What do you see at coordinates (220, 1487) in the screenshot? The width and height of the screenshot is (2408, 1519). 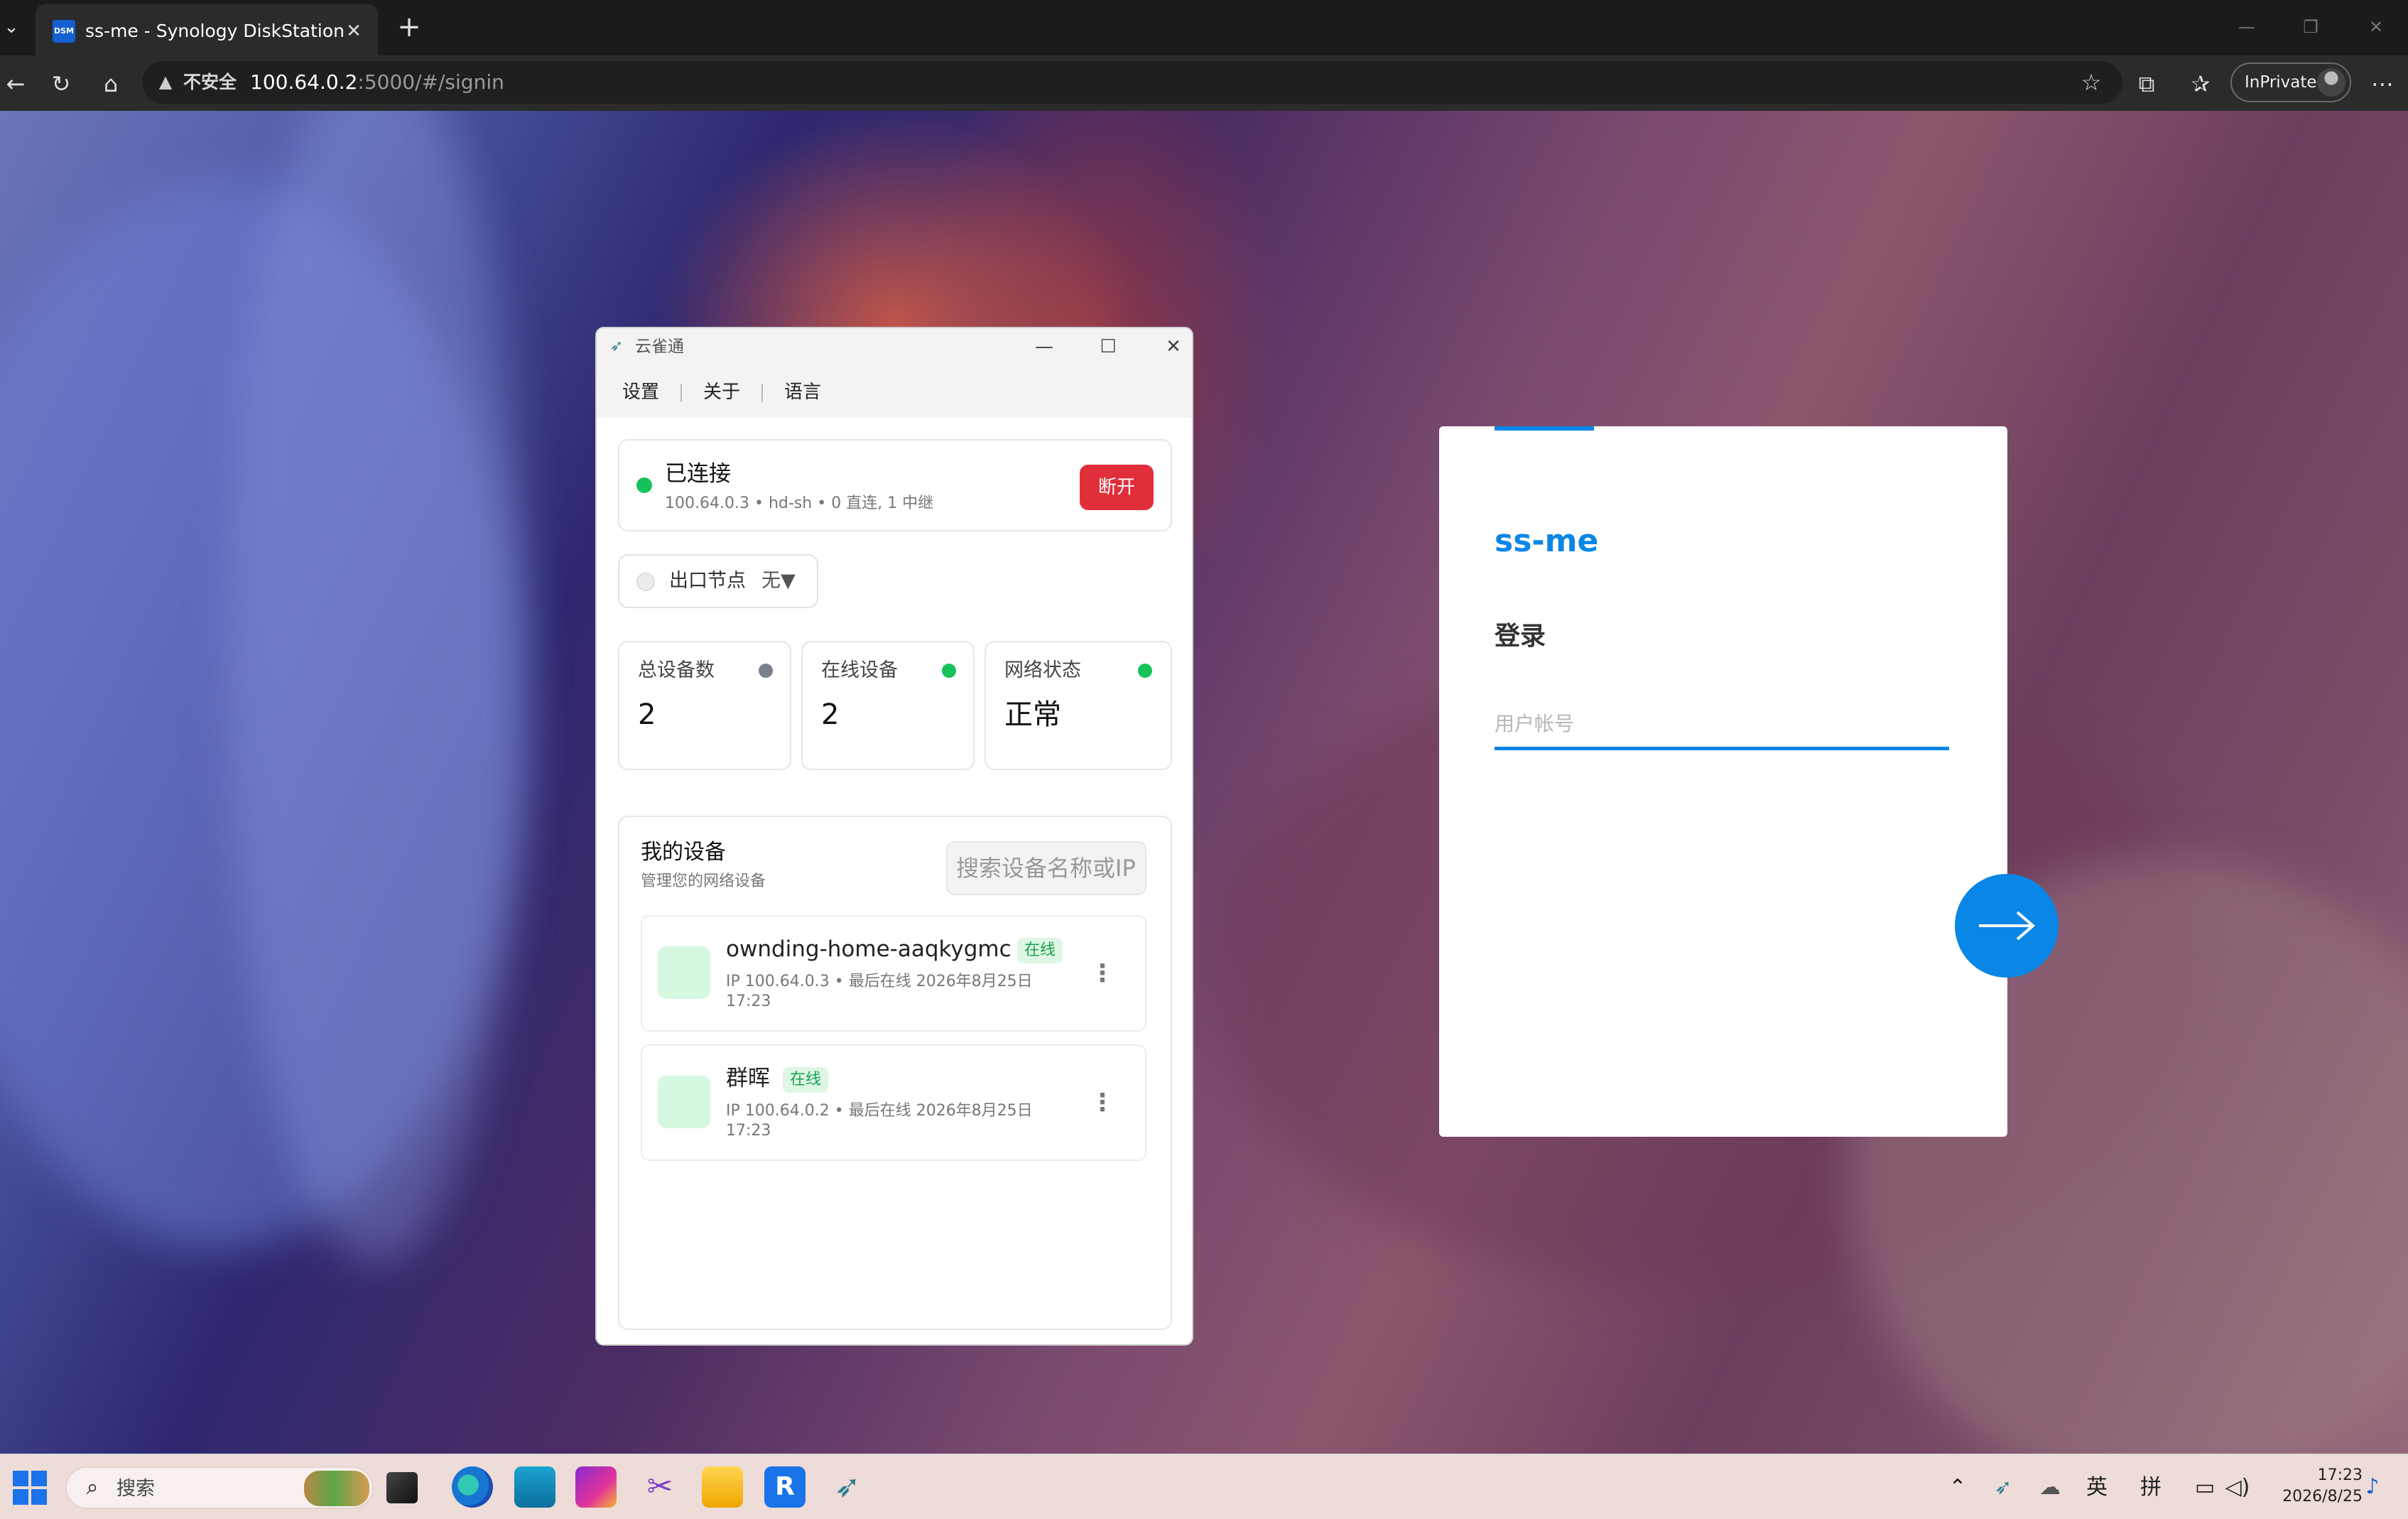 I see `taskbar-search-box: ⌕ 搜索` at bounding box center [220, 1487].